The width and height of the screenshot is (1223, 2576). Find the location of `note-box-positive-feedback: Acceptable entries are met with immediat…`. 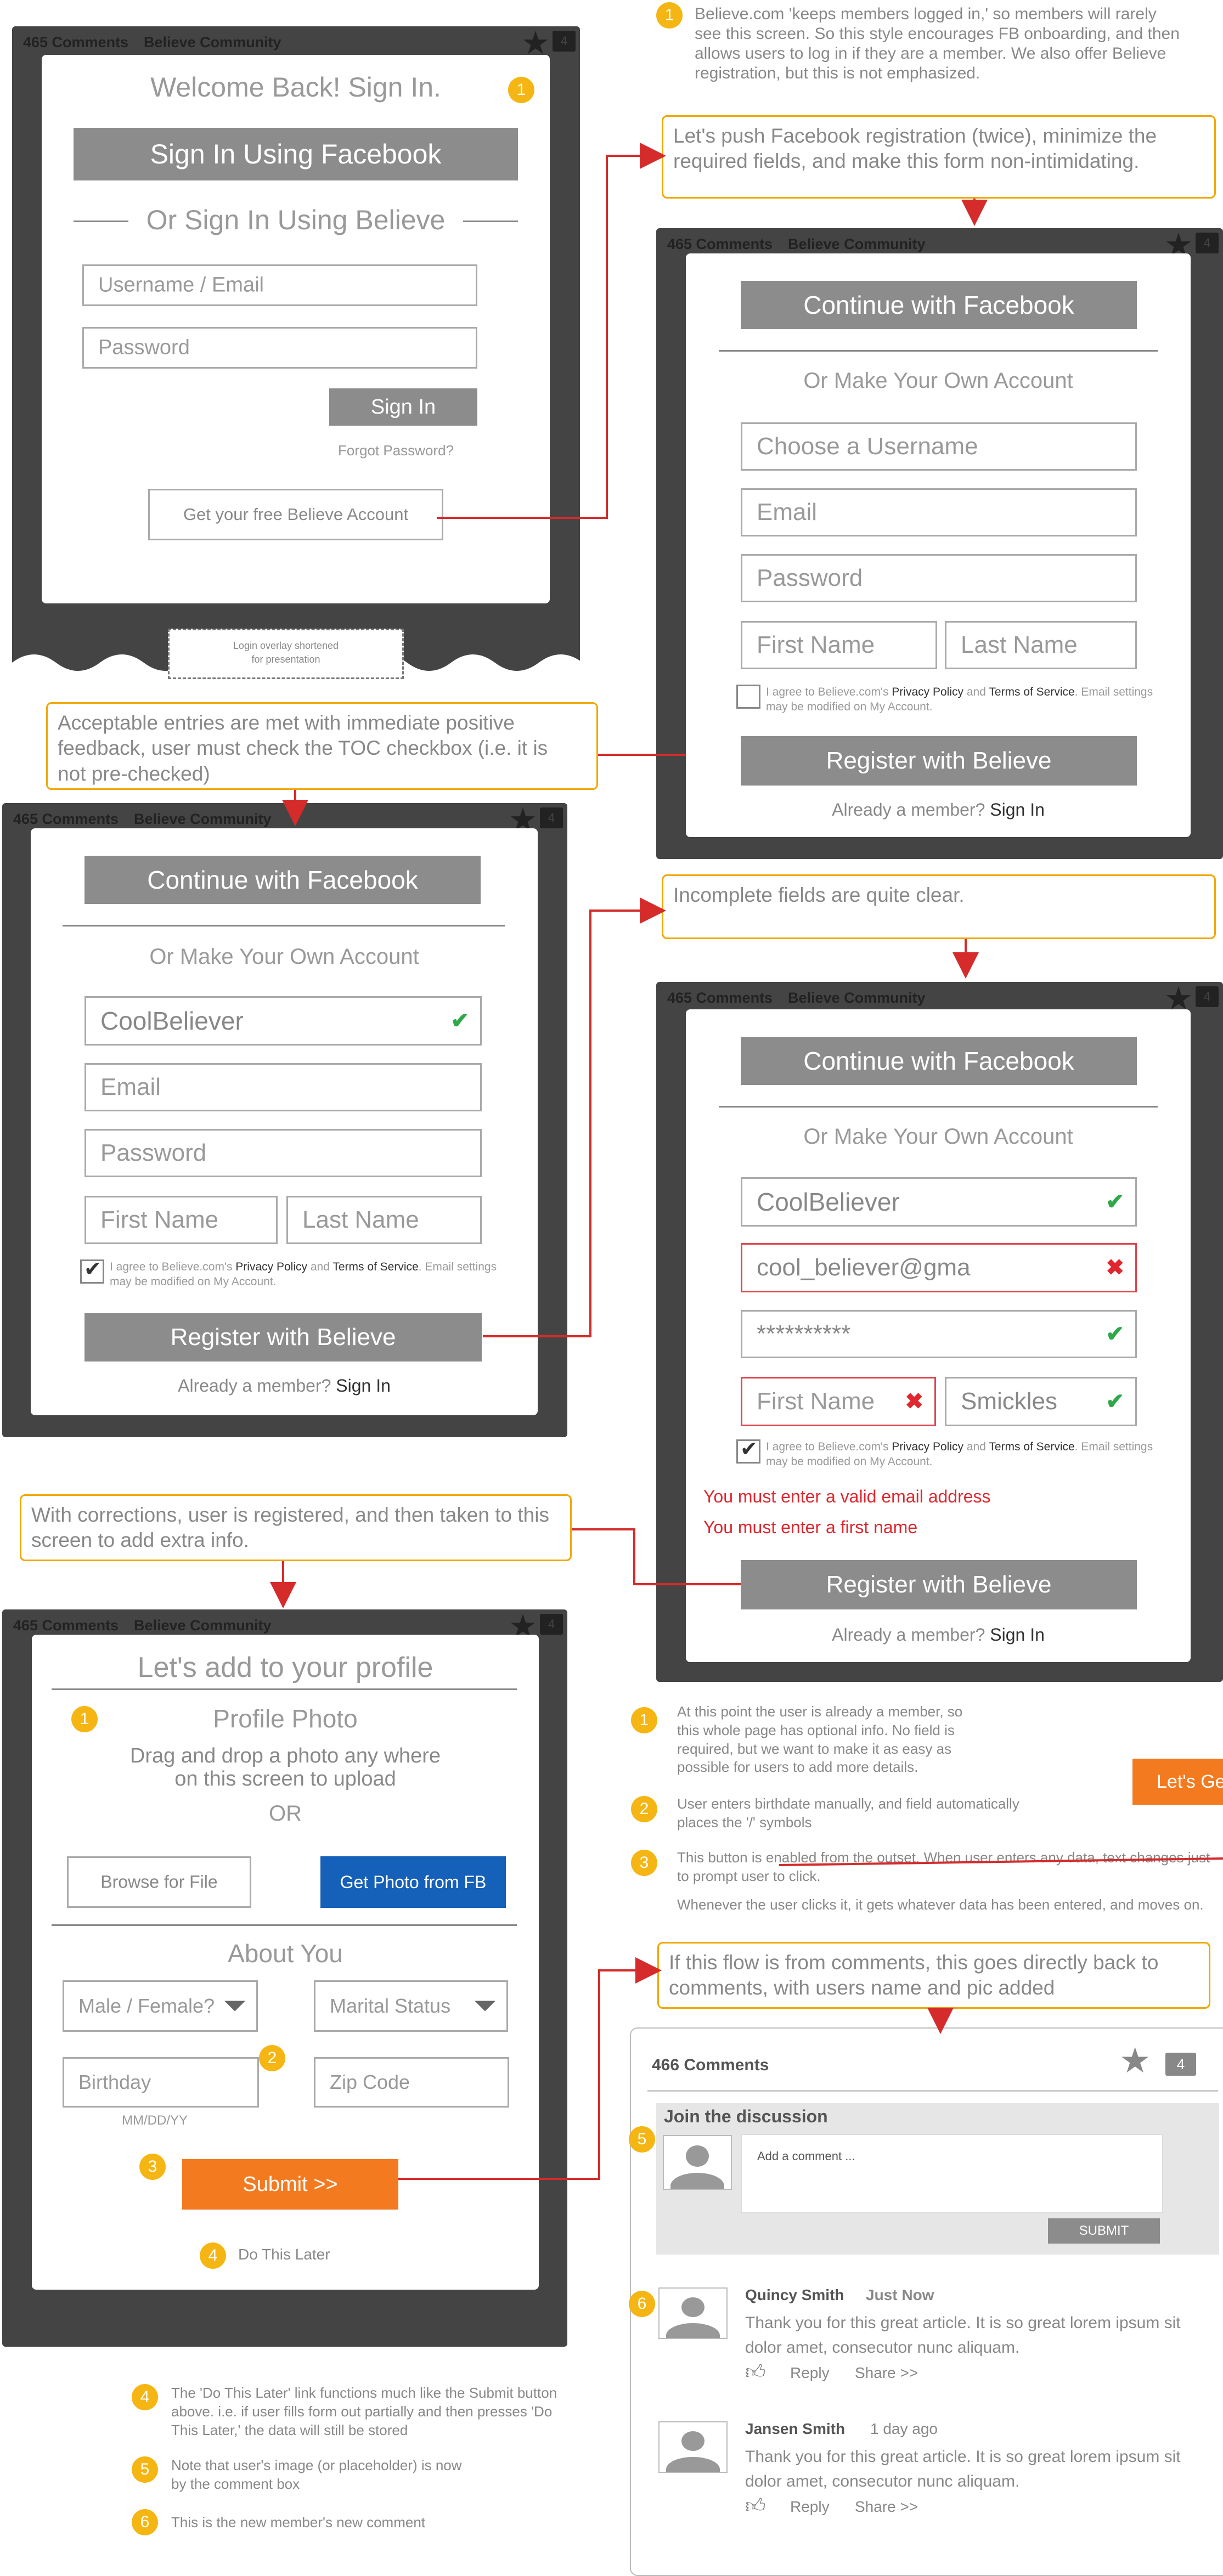

note-box-positive-feedback: Acceptable entries are met with immediat… is located at coordinates (322, 746).